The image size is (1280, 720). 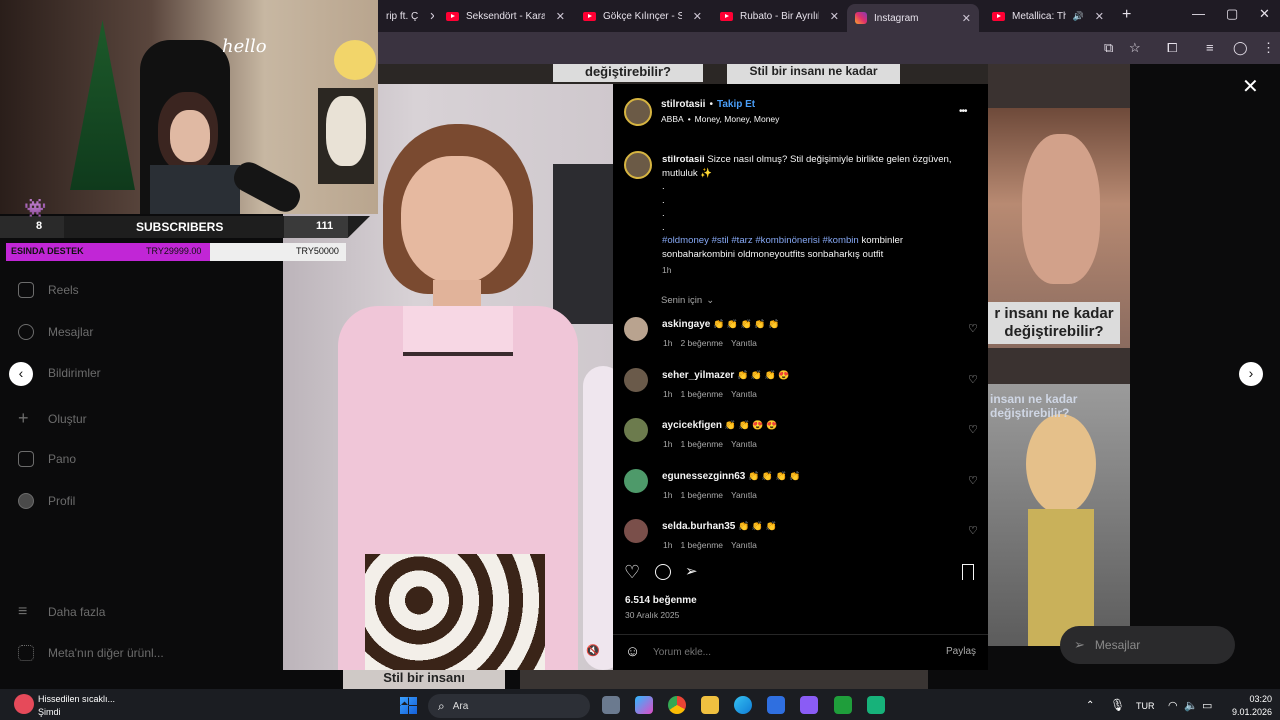 I want to click on edge-icon, so click(x=743, y=705).